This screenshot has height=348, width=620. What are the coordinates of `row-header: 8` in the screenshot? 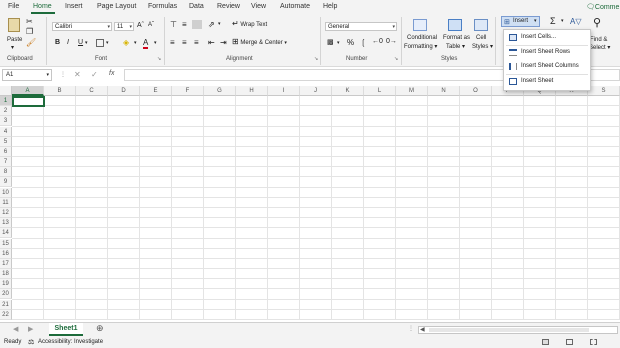 It's located at (6, 172).